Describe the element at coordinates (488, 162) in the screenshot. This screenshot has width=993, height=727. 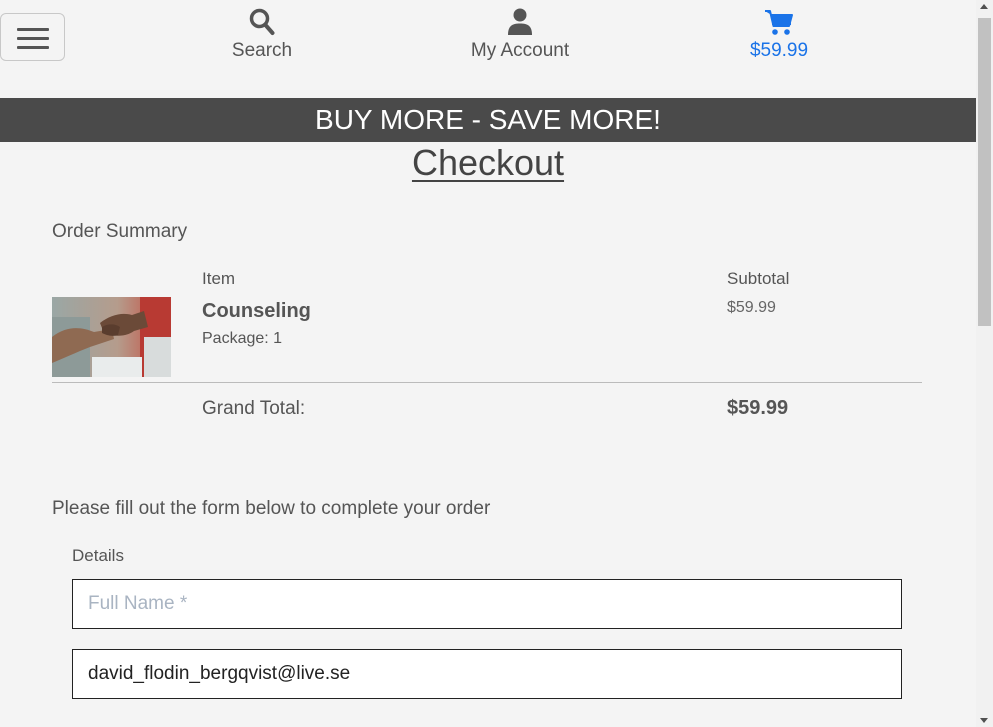
I see `page-title: Checkout` at that location.